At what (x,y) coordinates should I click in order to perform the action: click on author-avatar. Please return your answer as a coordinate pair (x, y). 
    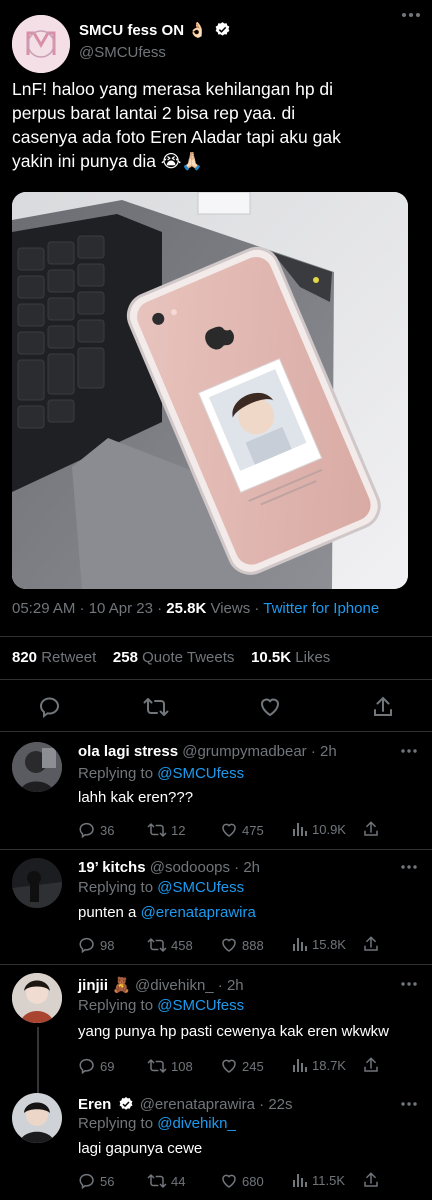
    Looking at the image, I should click on (41, 44).